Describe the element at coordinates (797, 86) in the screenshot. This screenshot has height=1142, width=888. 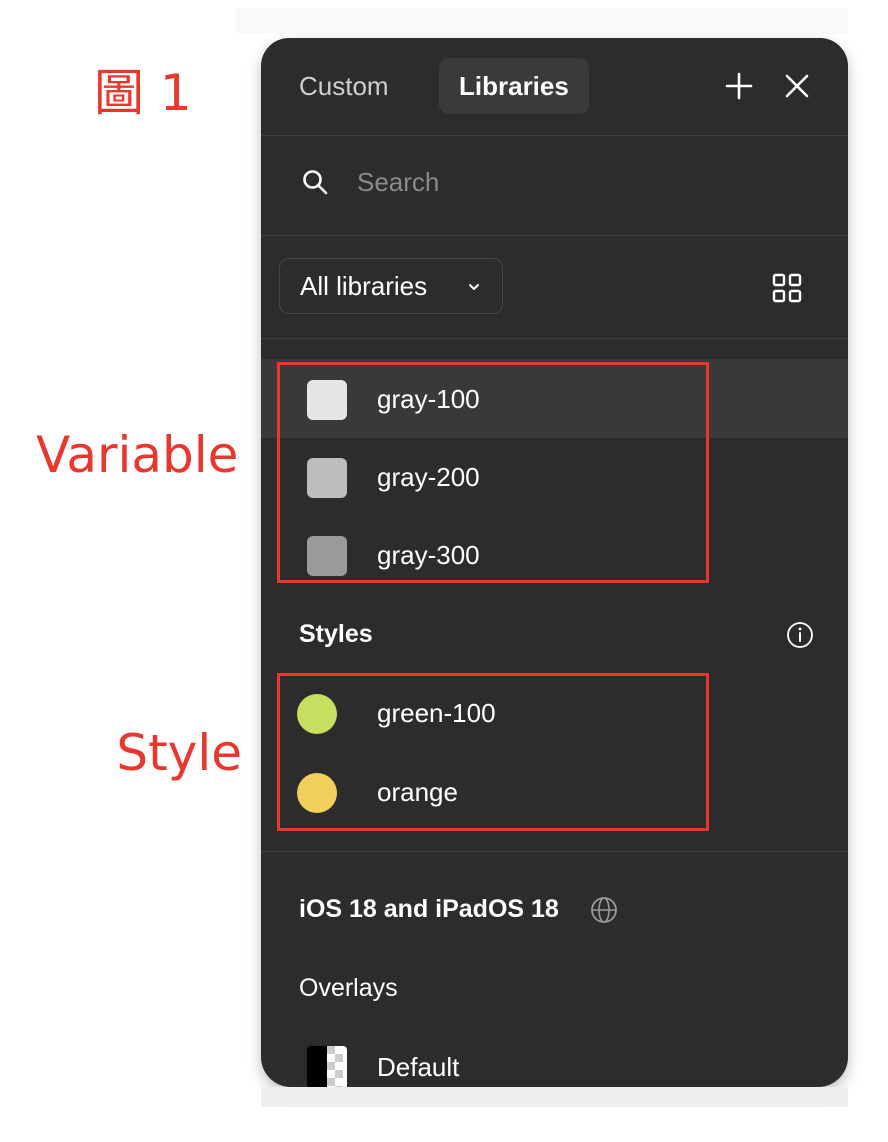
I see `close-icon` at that location.